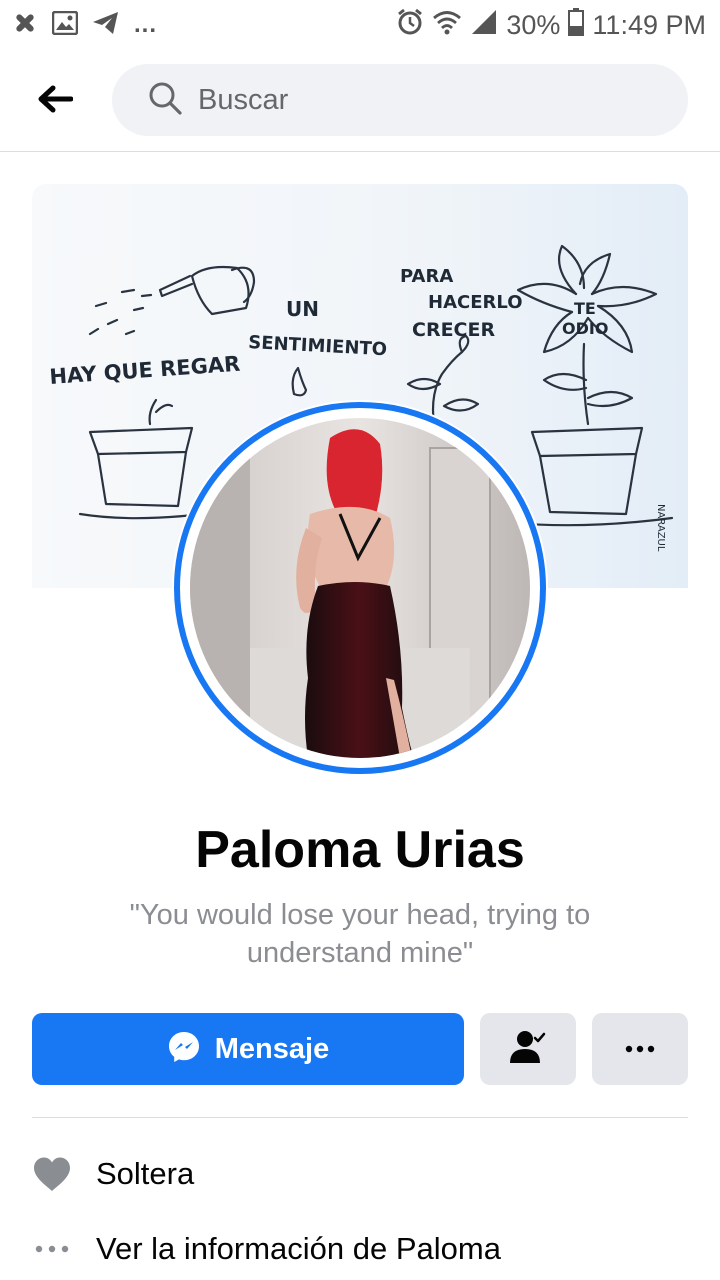  I want to click on heart-icon, so click(52, 1174).